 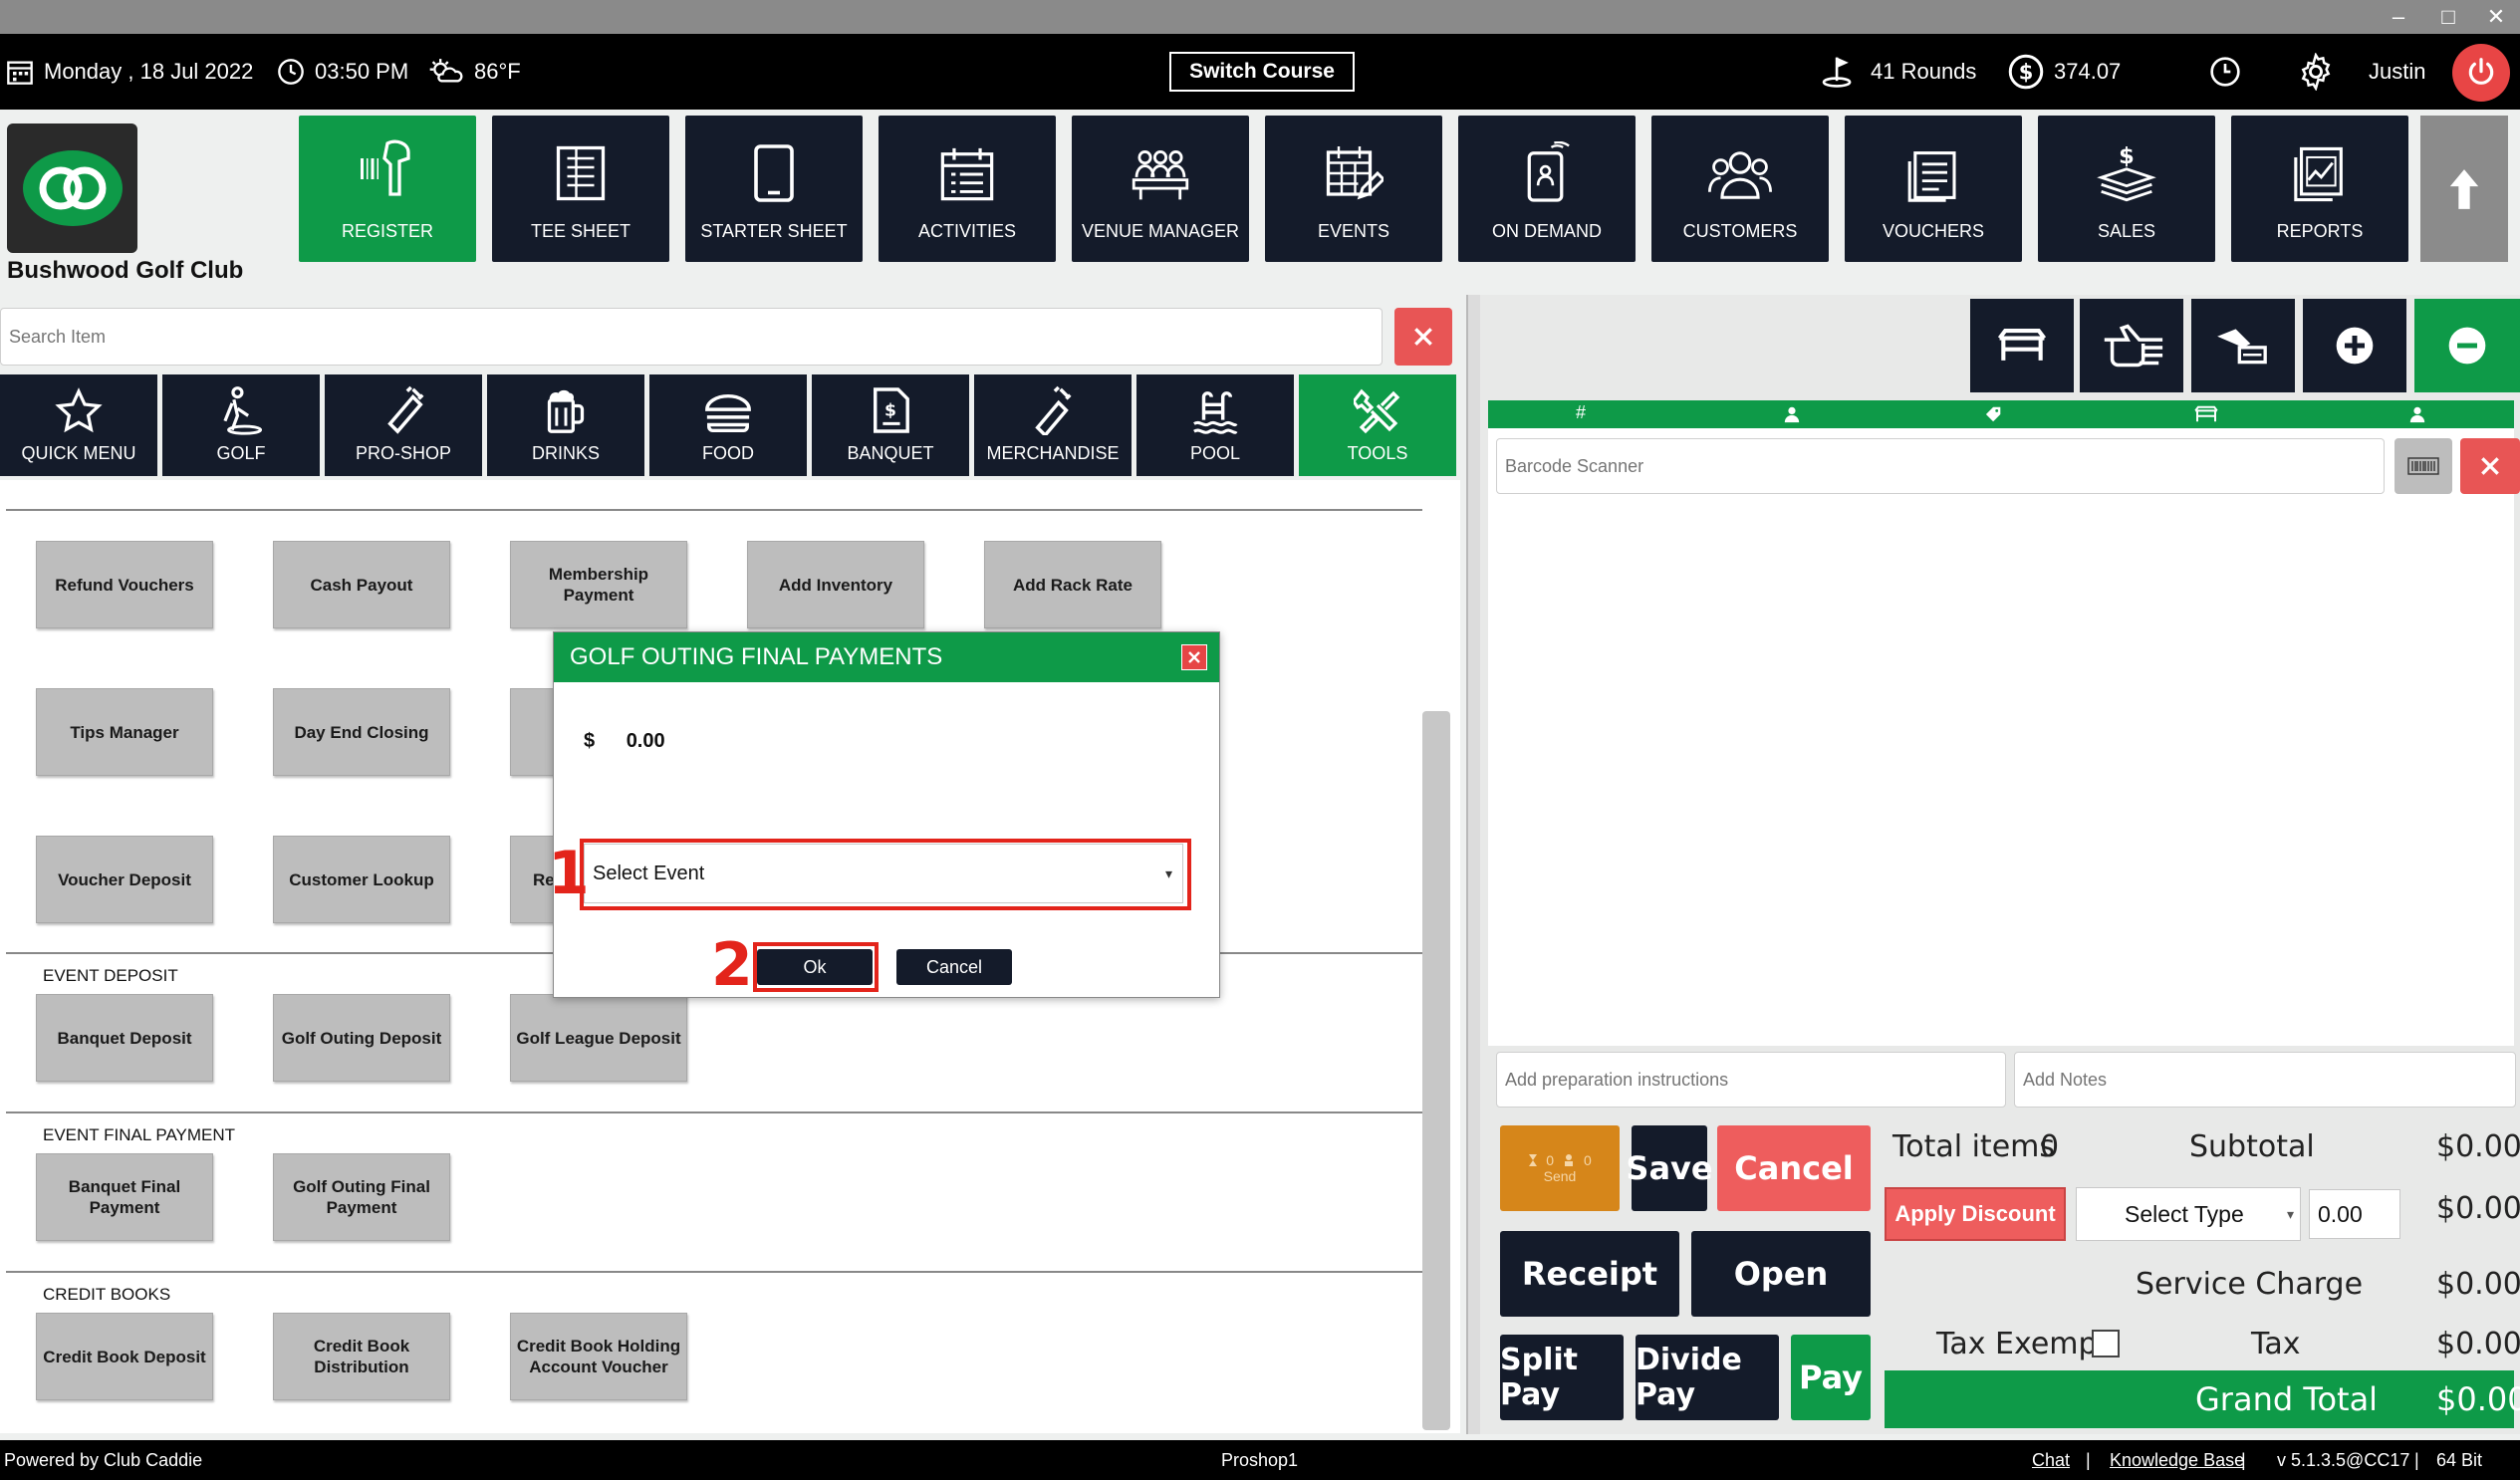 I want to click on send-button: 0 0 Send, so click(x=1560, y=1168).